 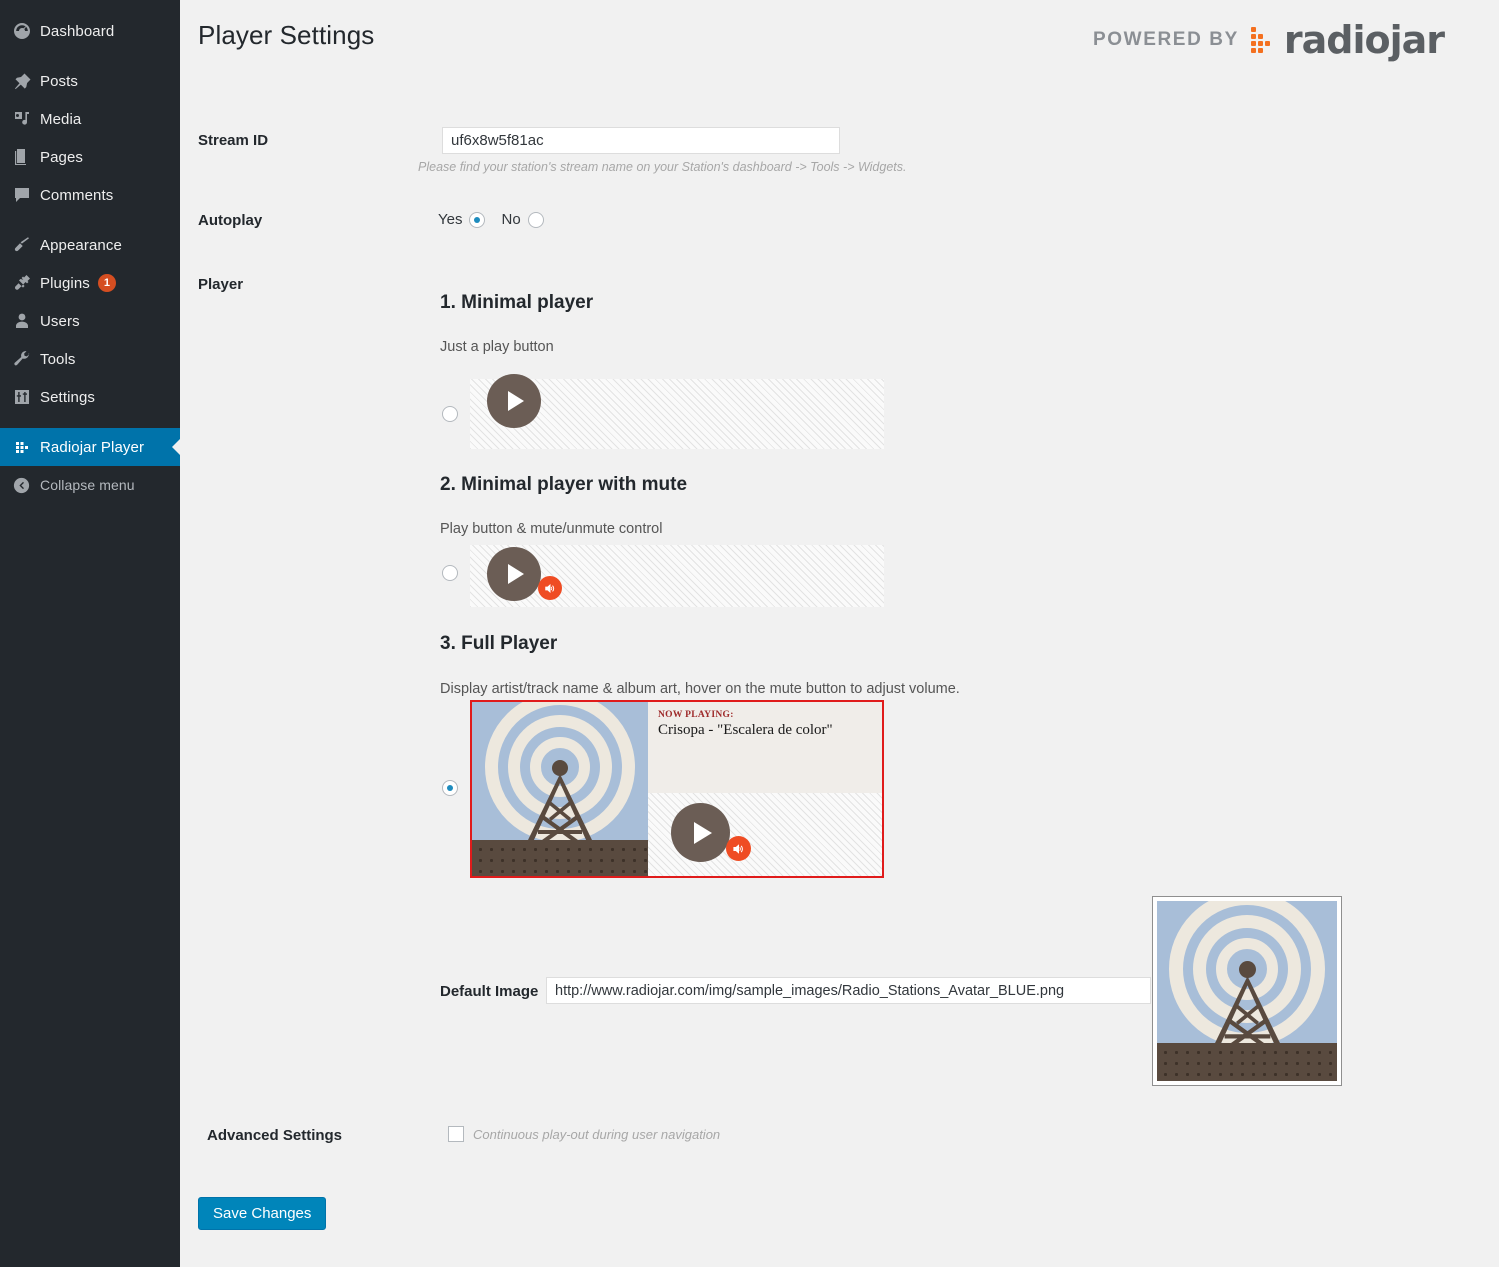 I want to click on powered-by-radiojar-logo: POWERED BY radiojar, so click(x=1269, y=40).